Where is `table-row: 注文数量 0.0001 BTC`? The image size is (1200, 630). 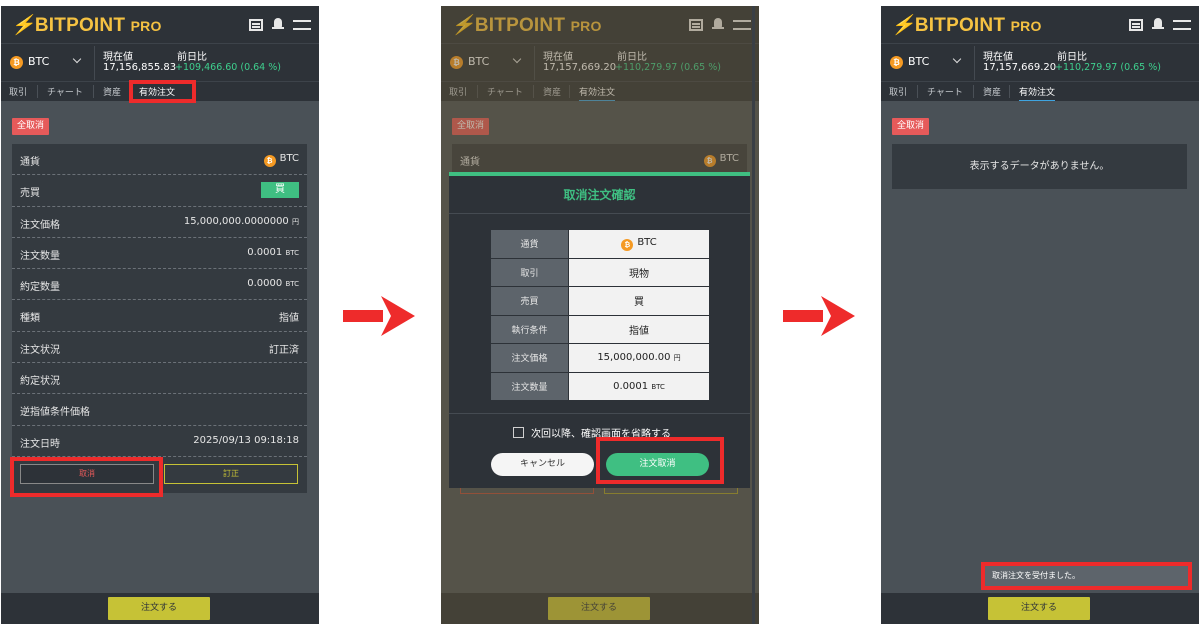 table-row: 注文数量 0.0001 BTC is located at coordinates (600, 386).